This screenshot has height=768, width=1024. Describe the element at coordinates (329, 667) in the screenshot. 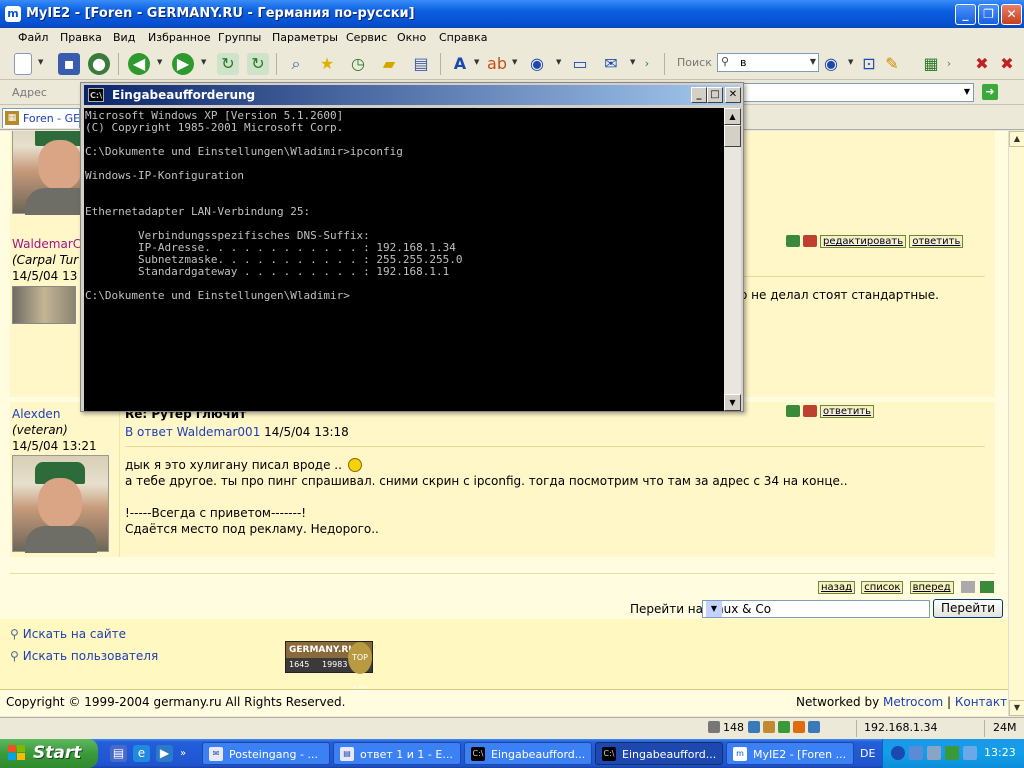

I see `germany-ru-counter-badge: GERMANY.RU 1645 19983 TOP 100` at that location.